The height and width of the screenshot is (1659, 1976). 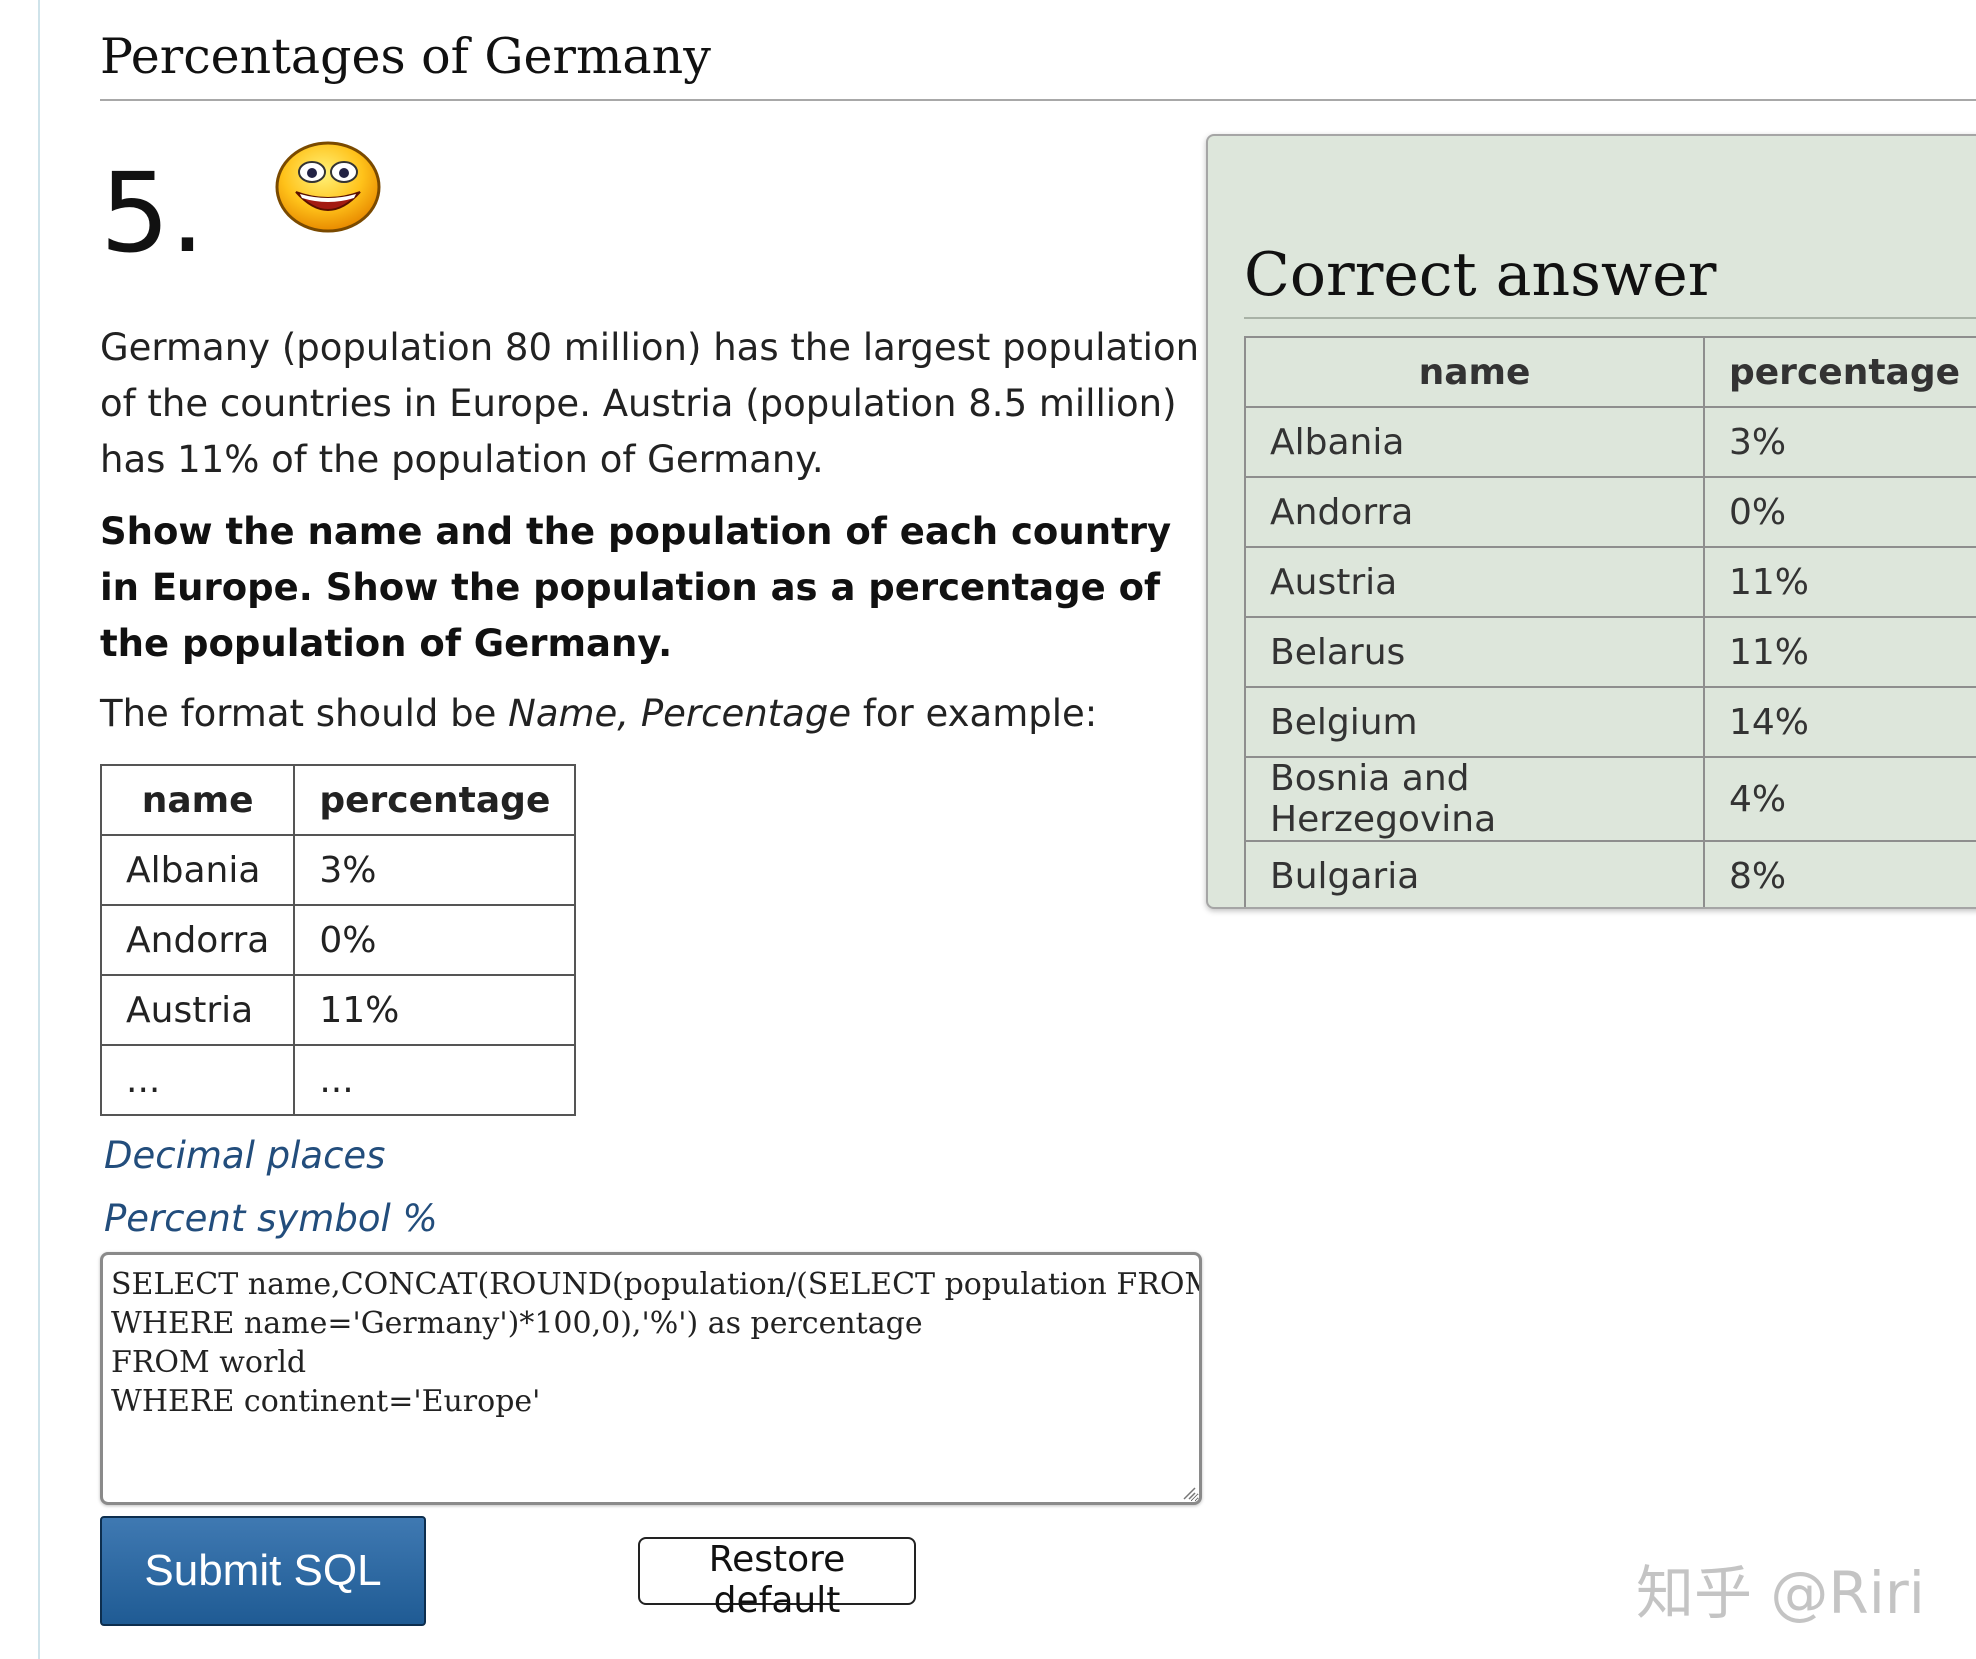 I want to click on laughing-face-icon, so click(x=328, y=187).